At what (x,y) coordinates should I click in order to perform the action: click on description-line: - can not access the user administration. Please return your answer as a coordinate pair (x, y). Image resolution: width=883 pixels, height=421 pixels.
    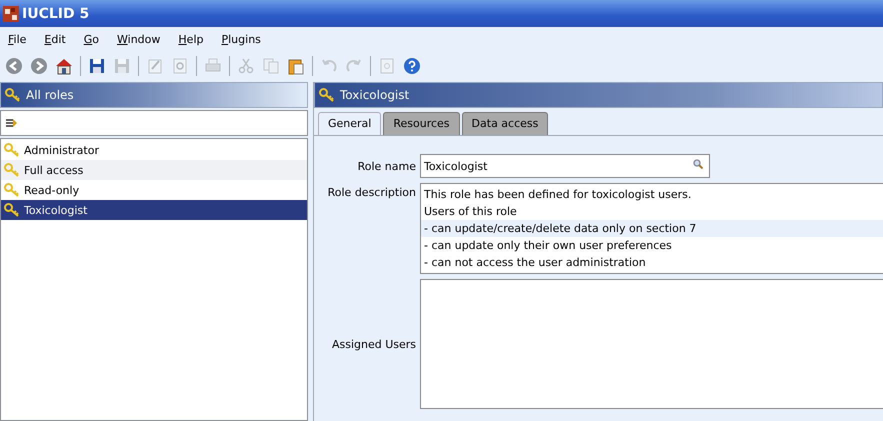
    Looking at the image, I should click on (535, 263).